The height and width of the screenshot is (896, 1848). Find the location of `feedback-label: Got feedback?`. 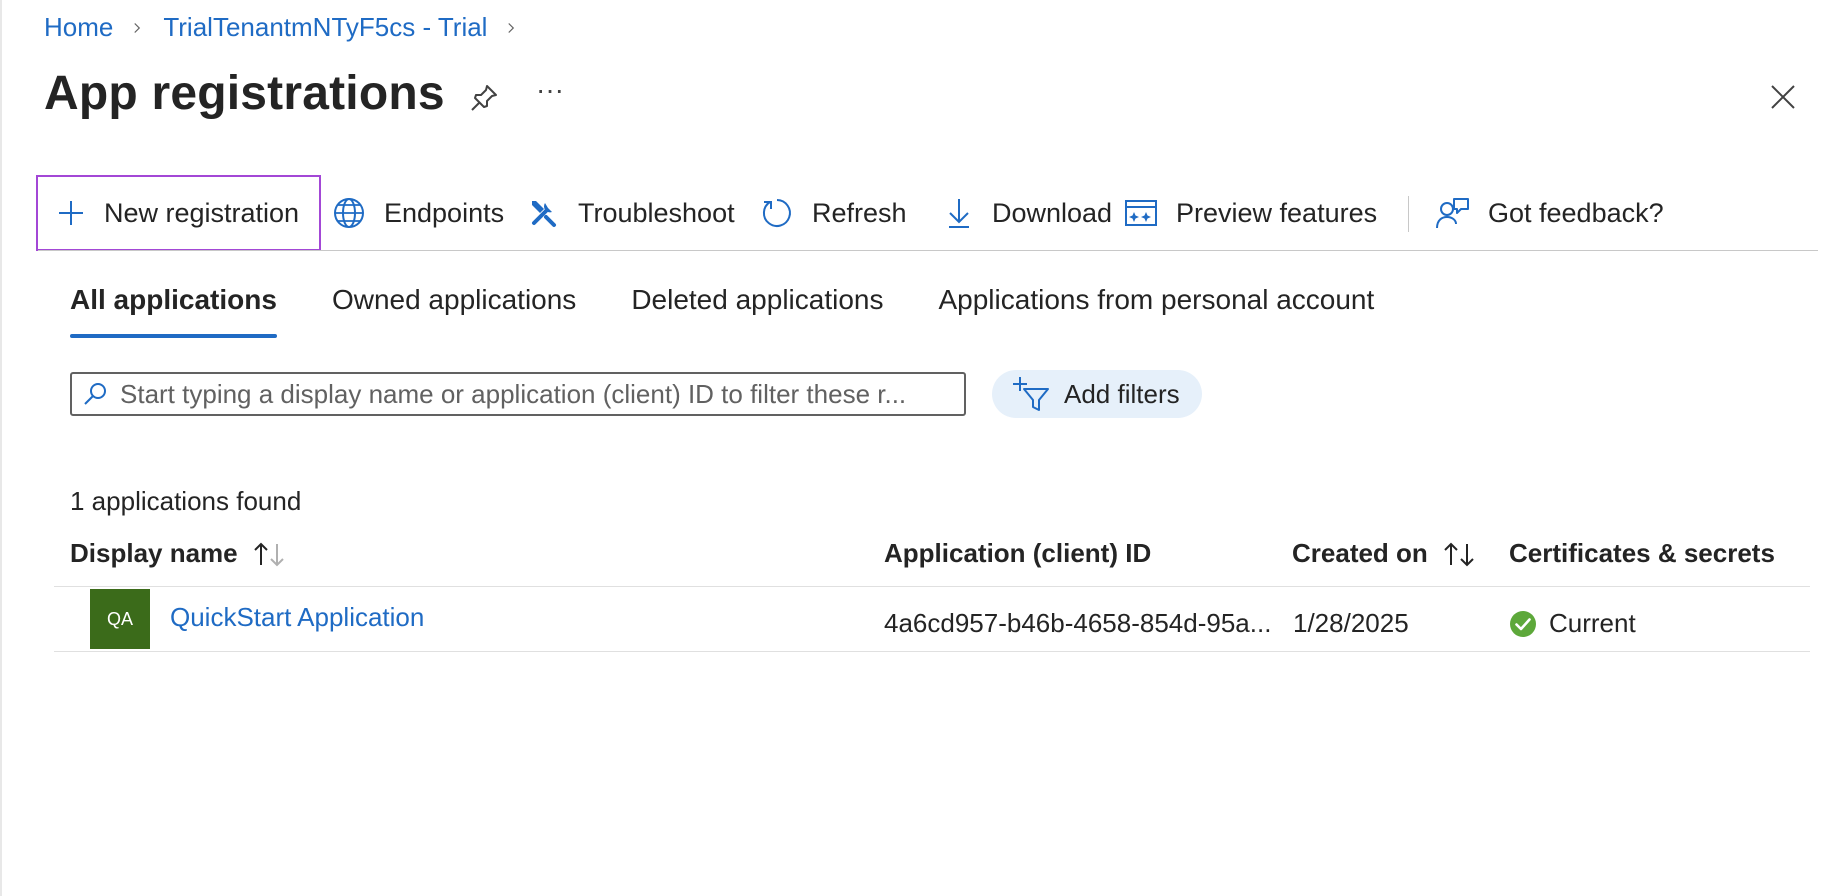

feedback-label: Got feedback? is located at coordinates (1576, 212).